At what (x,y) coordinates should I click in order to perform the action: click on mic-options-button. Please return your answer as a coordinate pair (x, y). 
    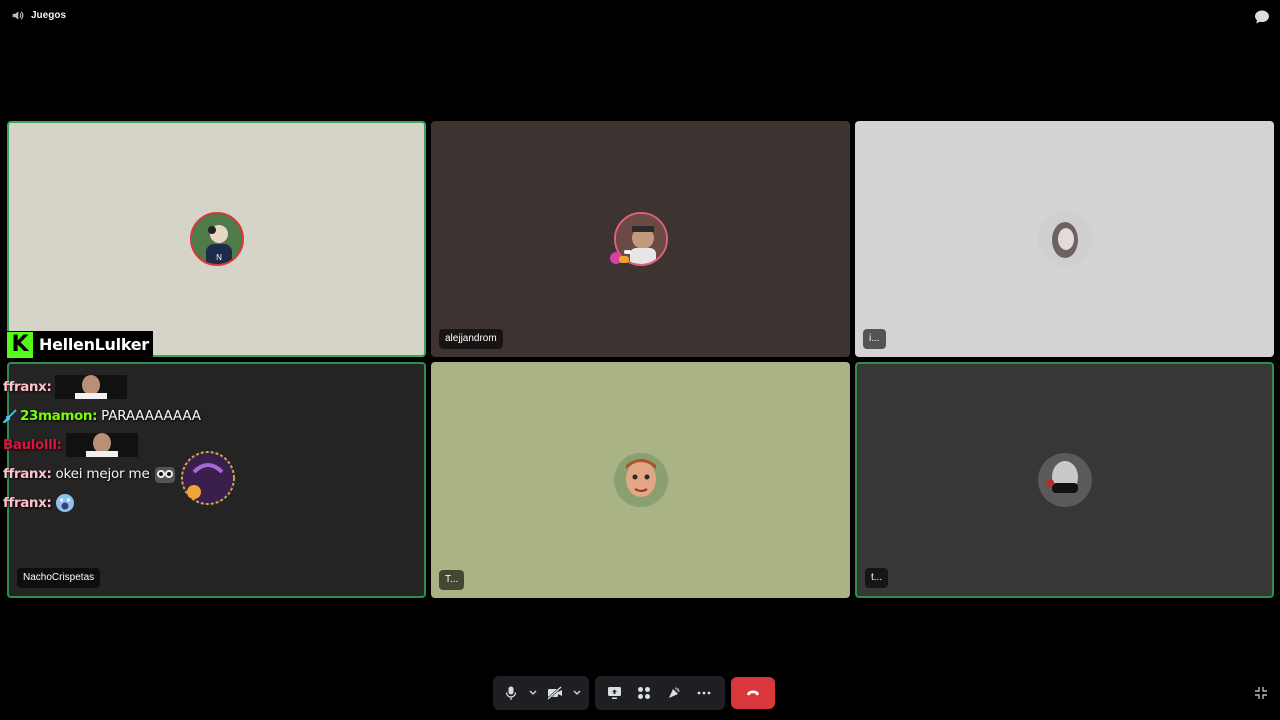
    Looking at the image, I should click on (533, 693).